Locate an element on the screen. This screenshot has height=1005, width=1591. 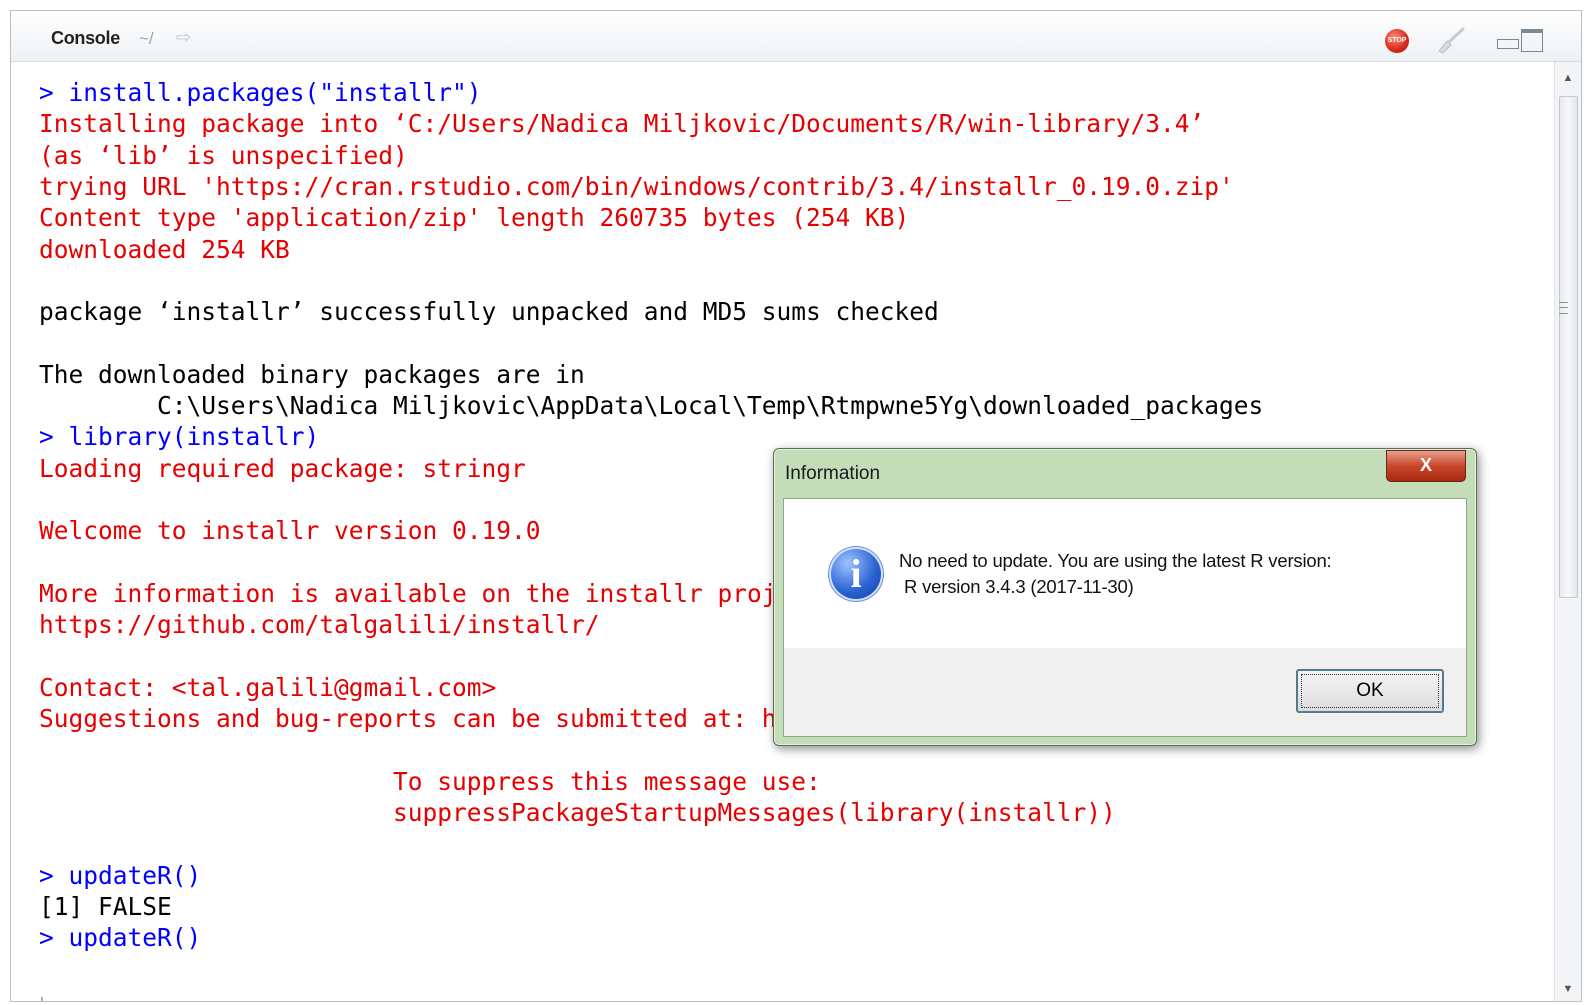
clear-console-icon is located at coordinates (1450, 41).